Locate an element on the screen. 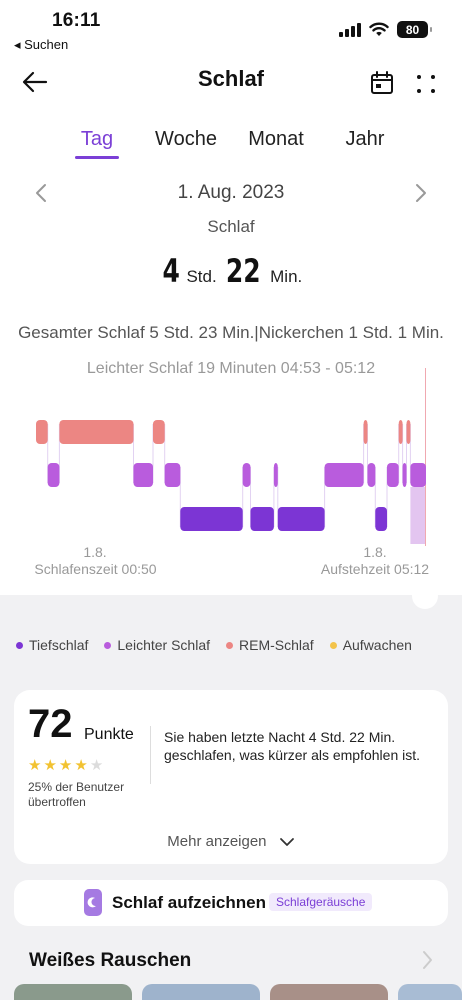 This screenshot has width=462, height=1000. active-tab-indicator is located at coordinates (97, 157).